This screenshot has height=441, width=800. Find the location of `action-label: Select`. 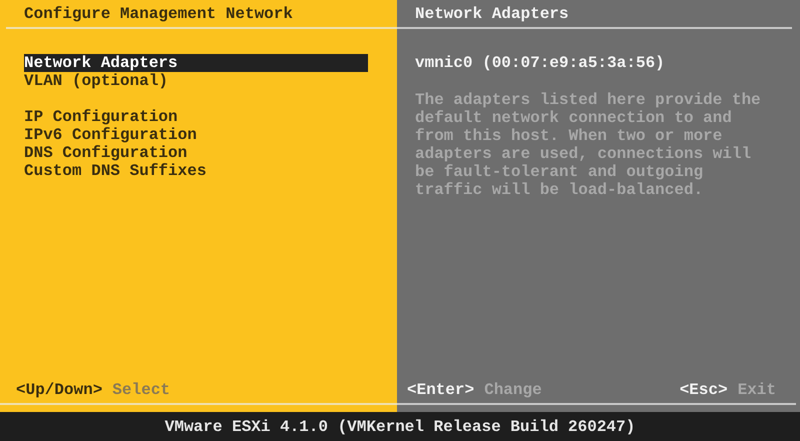

action-label: Select is located at coordinates (141, 390).